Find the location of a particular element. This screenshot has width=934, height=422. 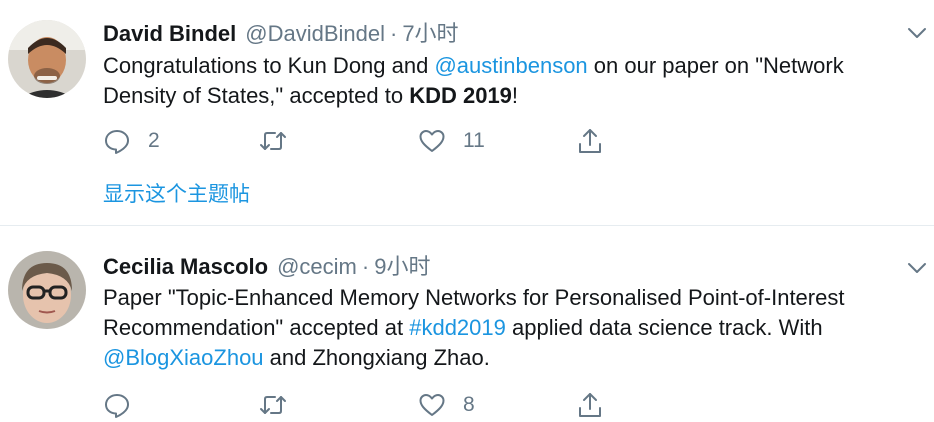

reply-count: 2 is located at coordinates (154, 140).